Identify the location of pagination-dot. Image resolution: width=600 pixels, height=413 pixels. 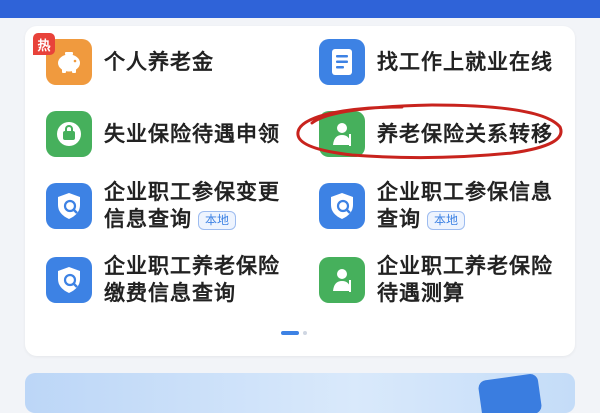
(305, 333).